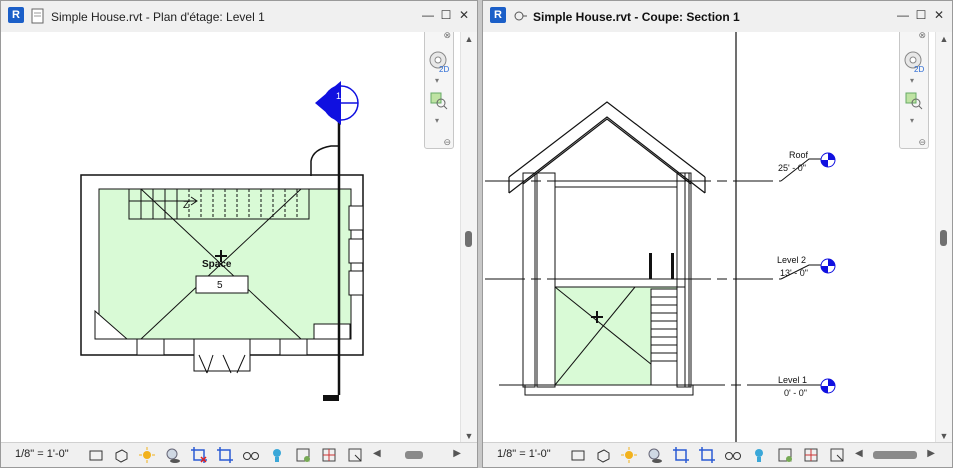  What do you see at coordinates (650, 266) in the screenshot?
I see `railing-post` at bounding box center [650, 266].